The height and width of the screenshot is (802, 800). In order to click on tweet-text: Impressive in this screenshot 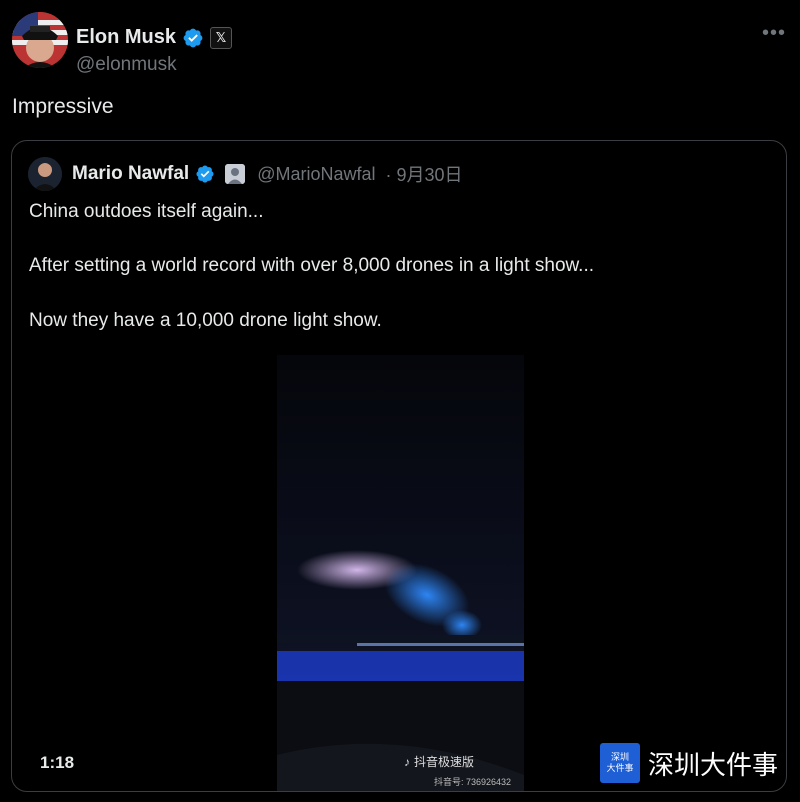, I will do `click(63, 106)`.